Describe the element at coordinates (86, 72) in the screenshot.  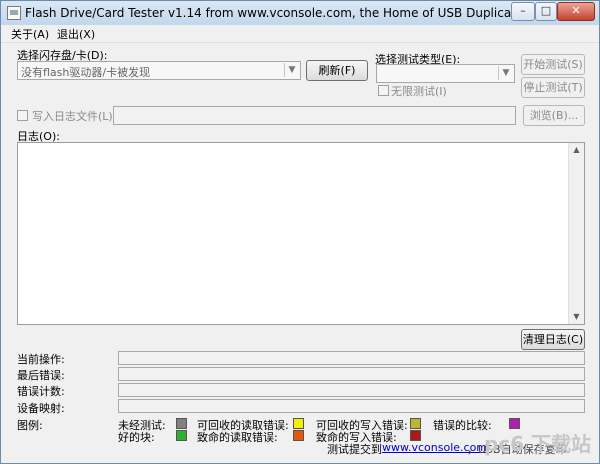
I see `drive-select-value: 没有flash驱动器/卡被发现` at that location.